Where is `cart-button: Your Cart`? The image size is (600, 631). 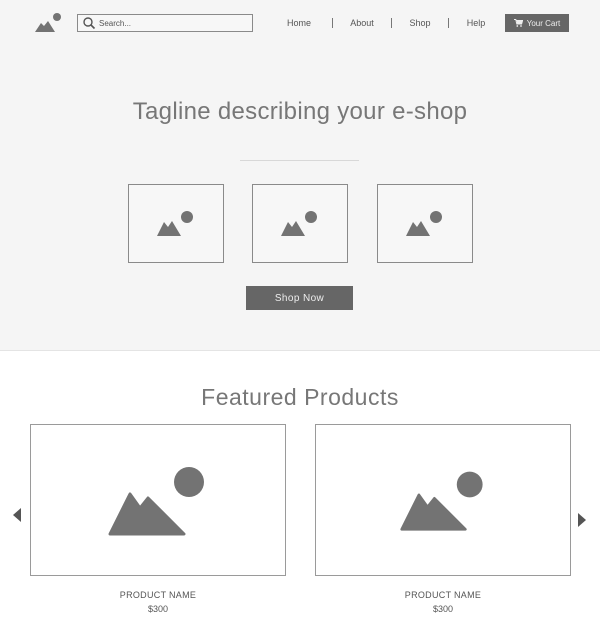
cart-button: Your Cart is located at coordinates (537, 23).